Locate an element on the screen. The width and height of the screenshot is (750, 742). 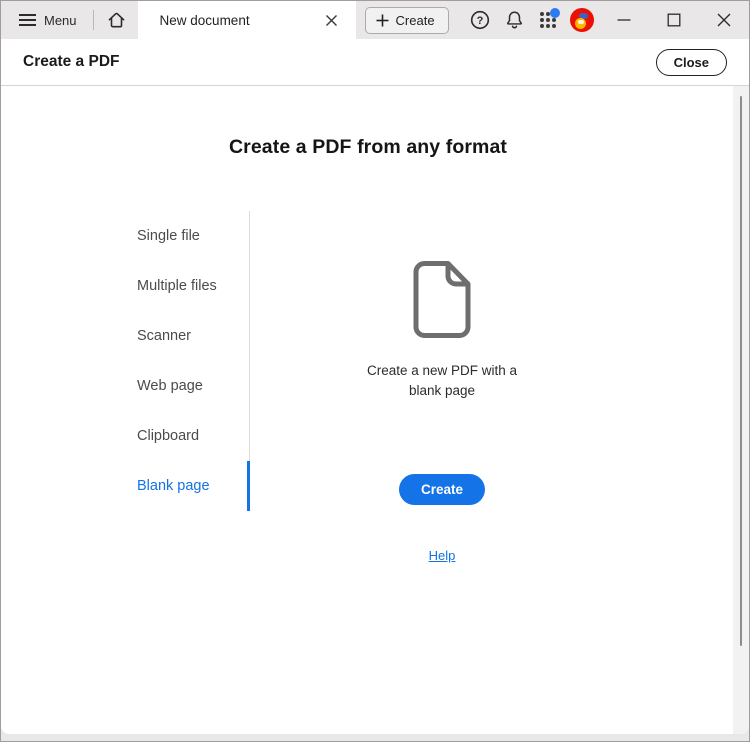
titlebar: Menu New document Create ? is located at coordinates (375, 20).